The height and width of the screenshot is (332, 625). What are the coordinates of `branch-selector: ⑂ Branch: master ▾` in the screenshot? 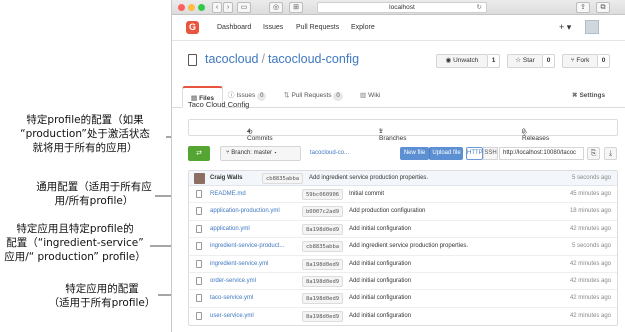 It's located at (260, 153).